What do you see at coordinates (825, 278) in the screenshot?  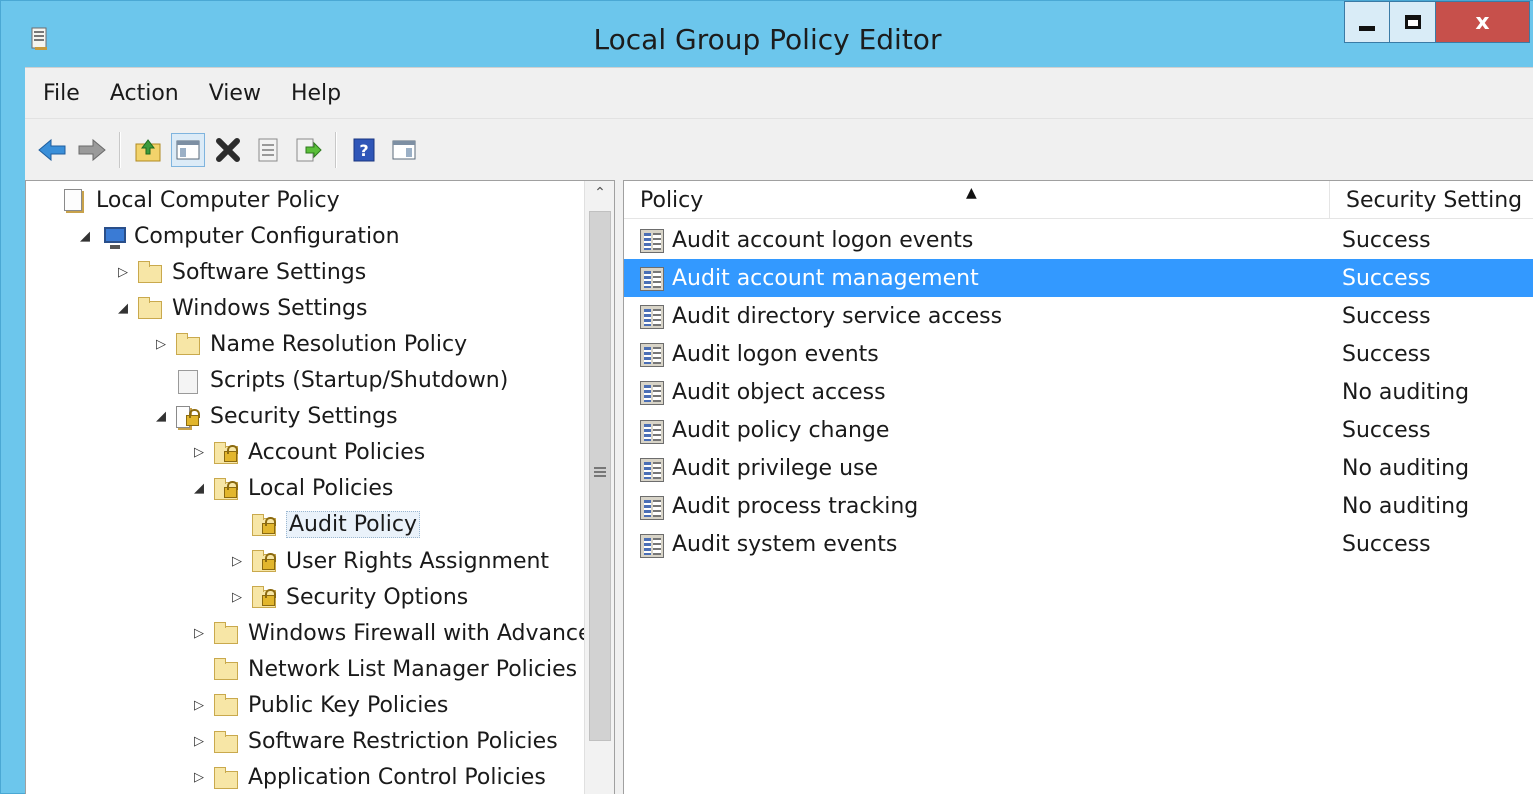 I see `policy-name: Audit account management` at bounding box center [825, 278].